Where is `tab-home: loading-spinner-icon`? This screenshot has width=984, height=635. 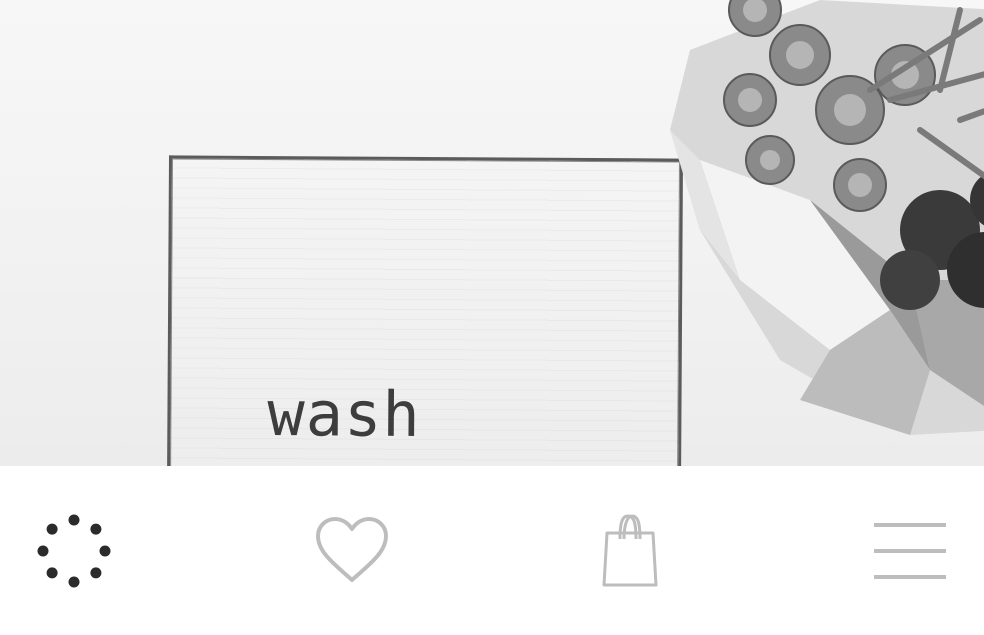 tab-home: loading-spinner-icon is located at coordinates (74, 550).